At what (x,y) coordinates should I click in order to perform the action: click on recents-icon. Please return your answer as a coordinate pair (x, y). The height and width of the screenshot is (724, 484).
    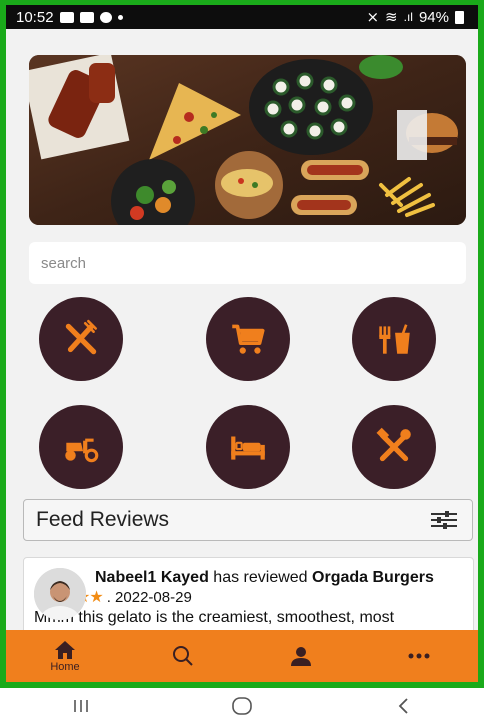
    Looking at the image, I should click on (80, 706).